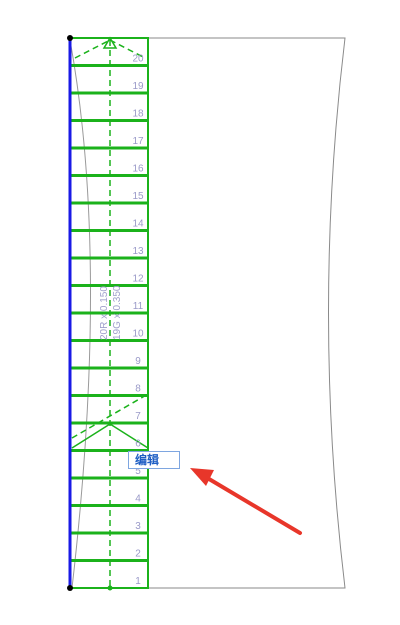 The image size is (400, 625). What do you see at coordinates (138, 334) in the screenshot?
I see `step-number: 10` at bounding box center [138, 334].